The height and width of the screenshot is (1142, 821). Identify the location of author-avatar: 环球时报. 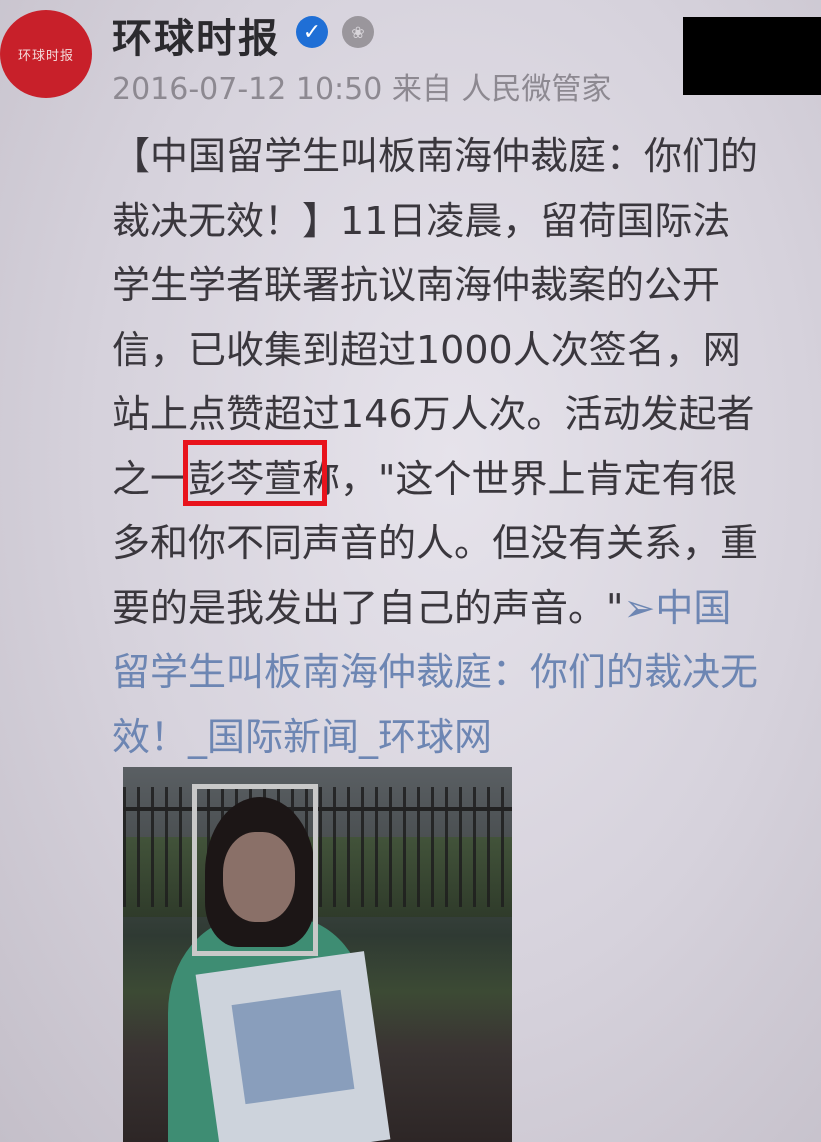
(46, 54).